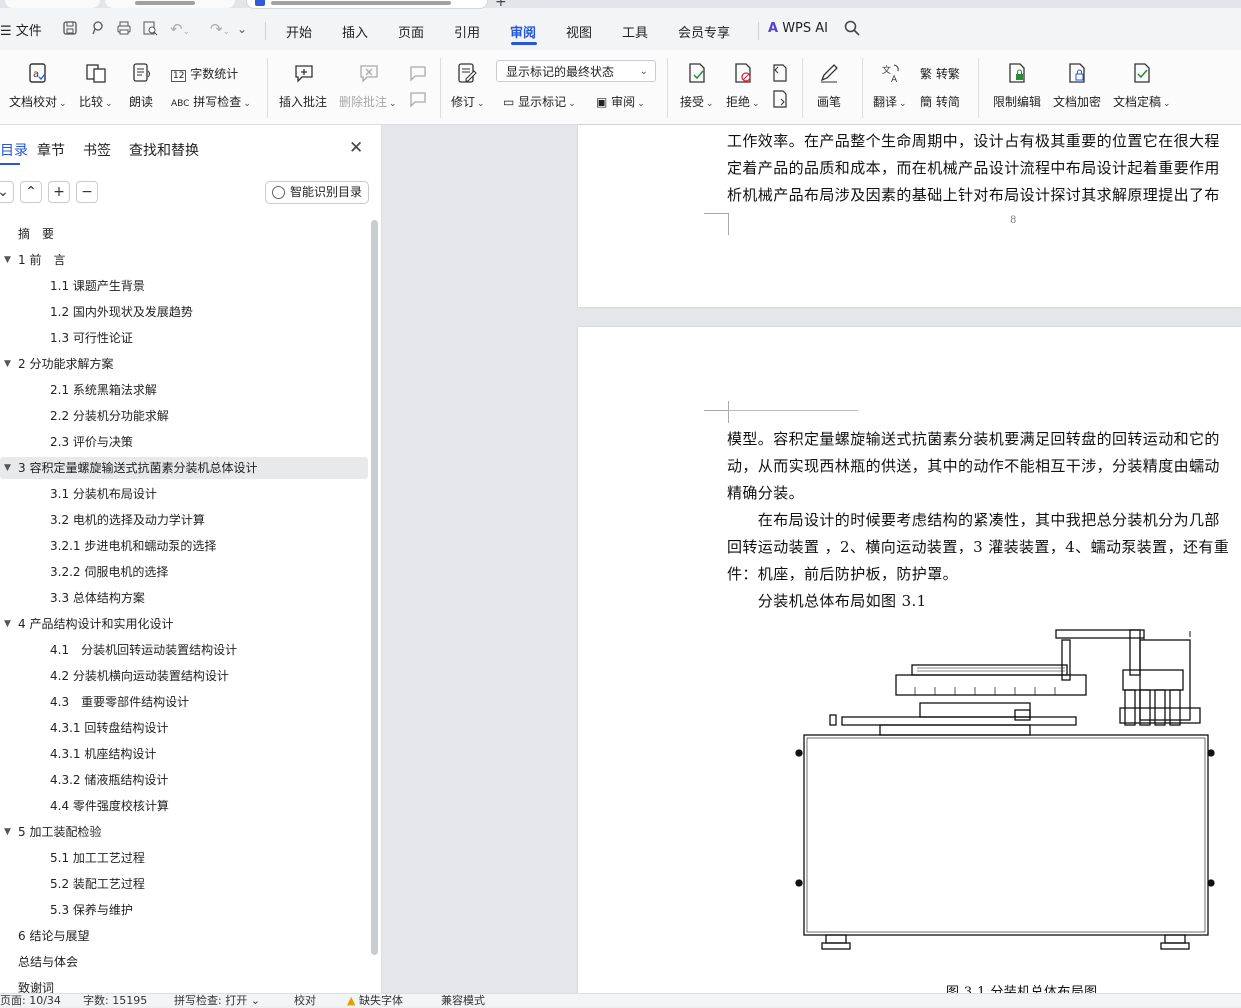 This screenshot has width=1241, height=1008. I want to click on close-icon: ✕, so click(356, 148).